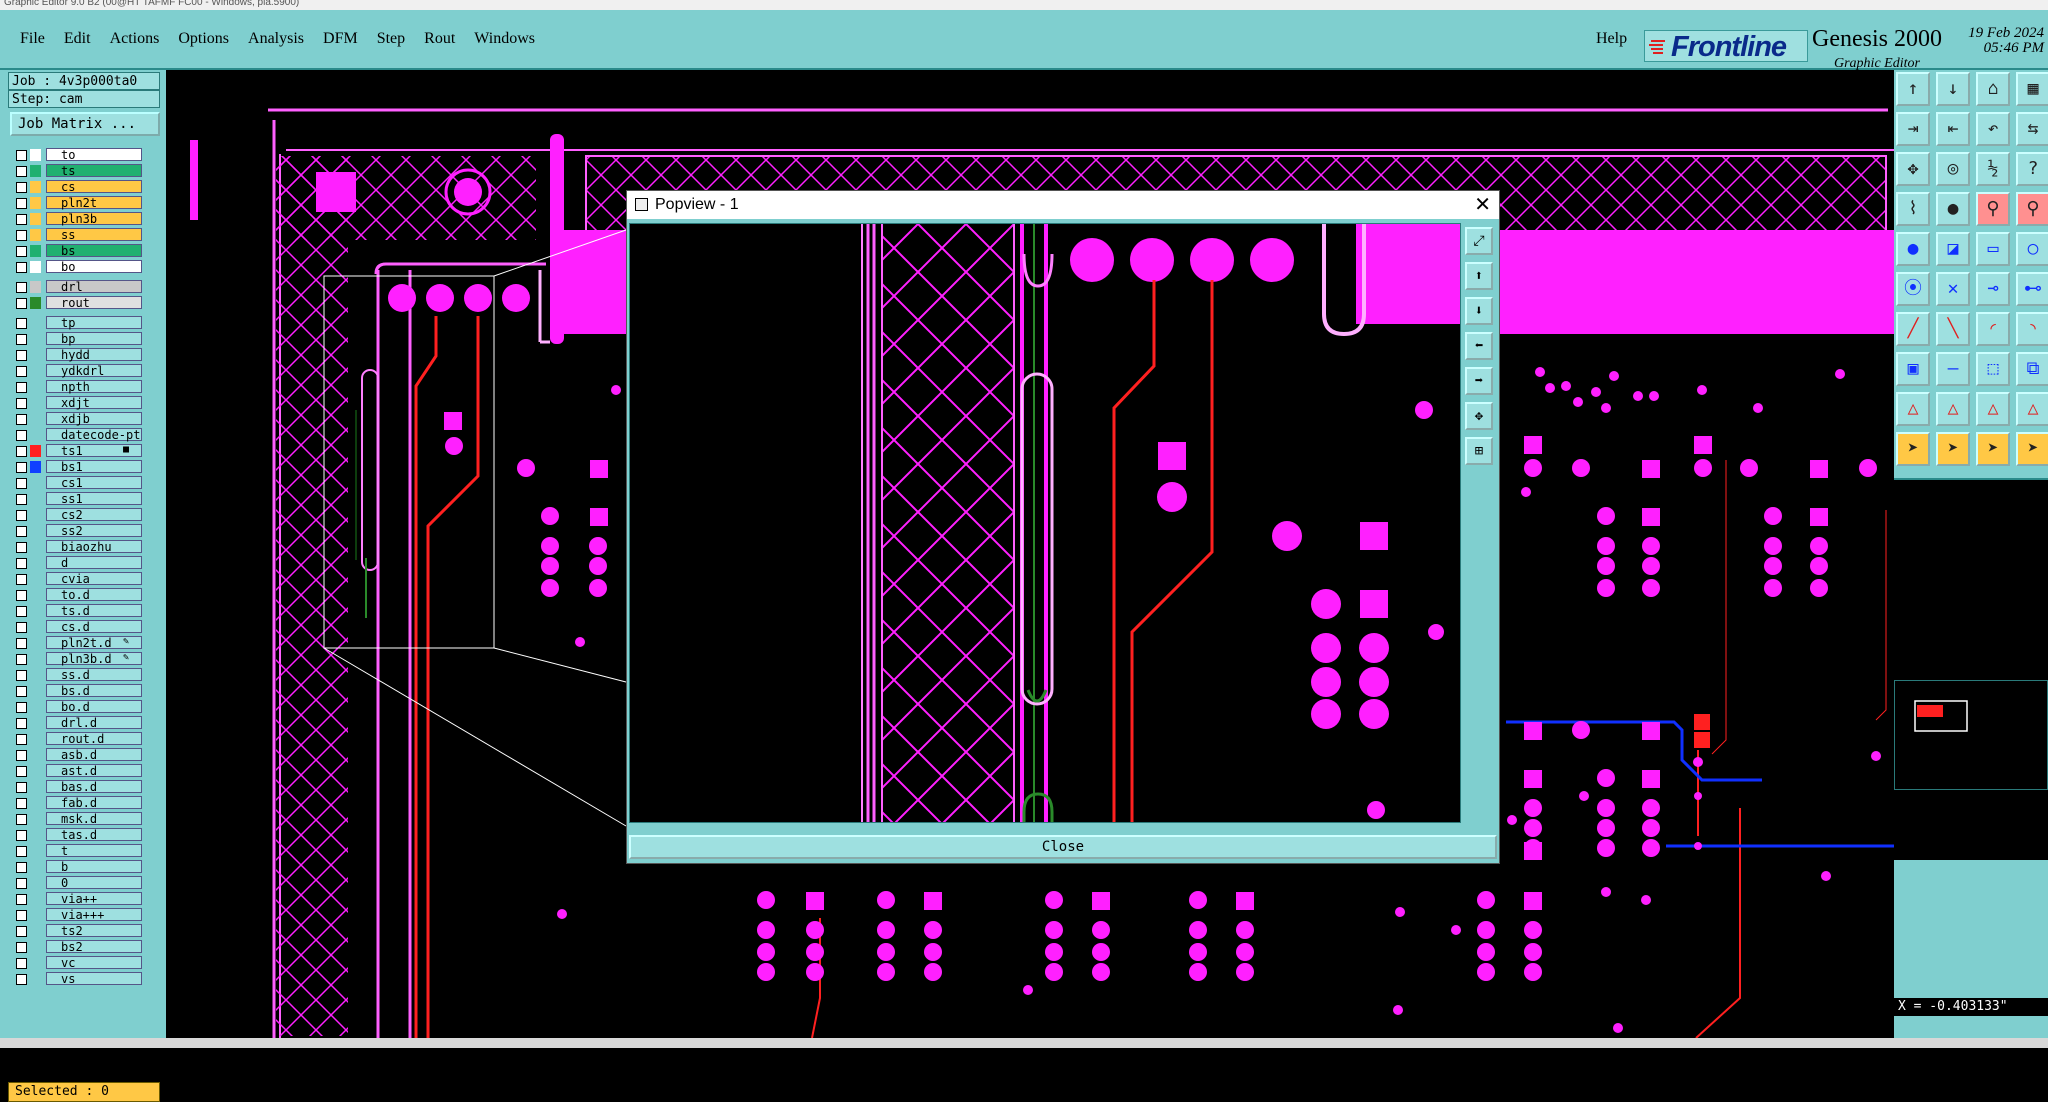 This screenshot has width=2048, height=1102. What do you see at coordinates (94, 286) in the screenshot?
I see `layer-name: drl` at bounding box center [94, 286].